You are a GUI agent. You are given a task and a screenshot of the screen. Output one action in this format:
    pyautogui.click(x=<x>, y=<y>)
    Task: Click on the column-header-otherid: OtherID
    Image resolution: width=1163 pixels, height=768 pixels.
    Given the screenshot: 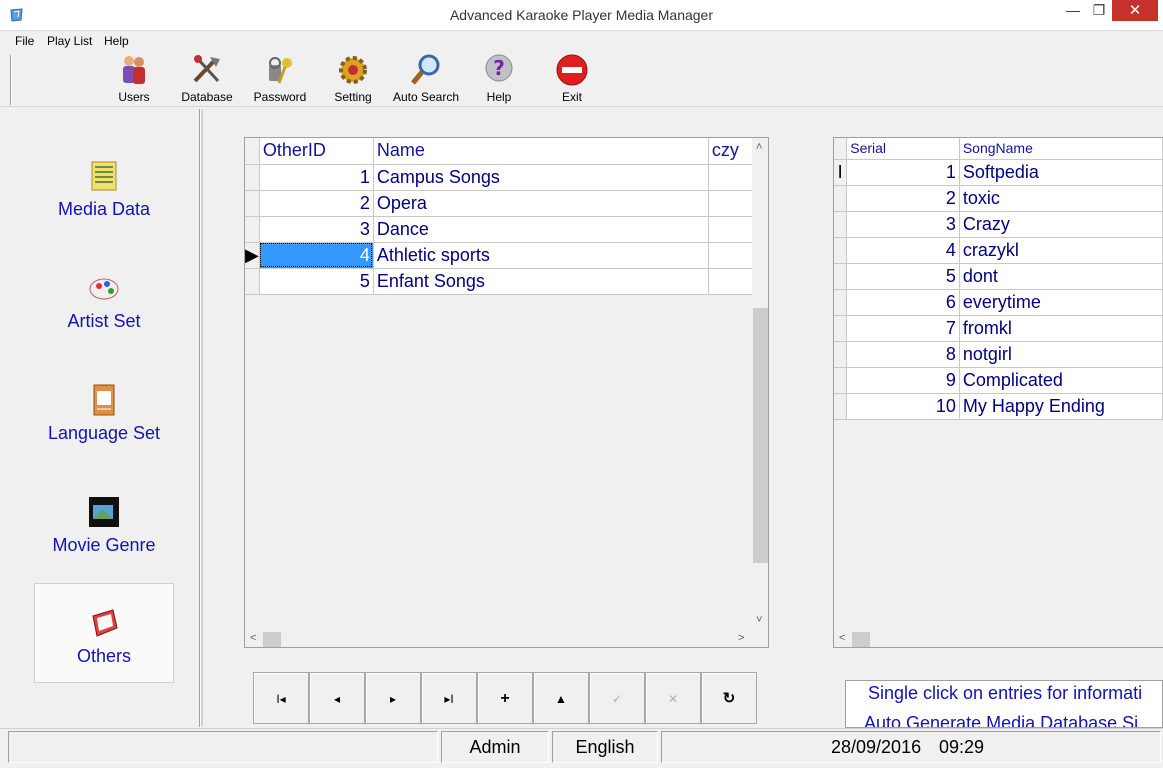 What is the action you would take?
    pyautogui.click(x=316, y=151)
    